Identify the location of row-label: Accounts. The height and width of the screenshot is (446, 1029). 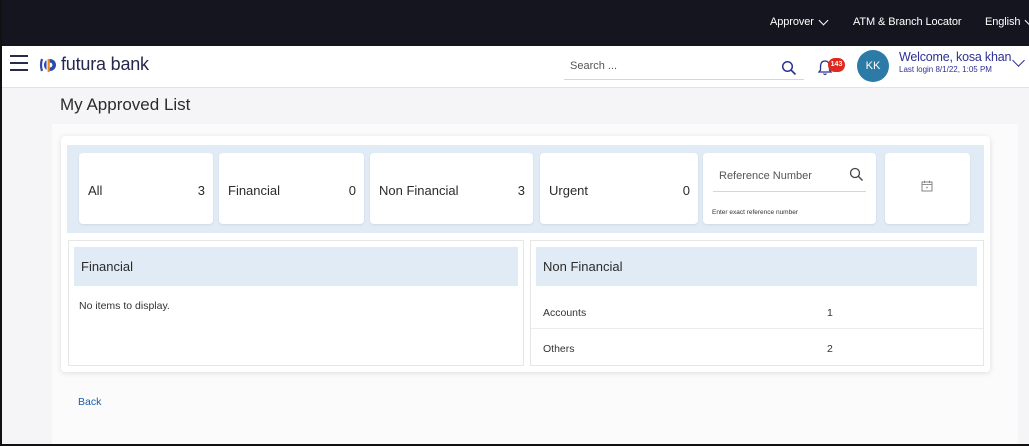
(565, 313).